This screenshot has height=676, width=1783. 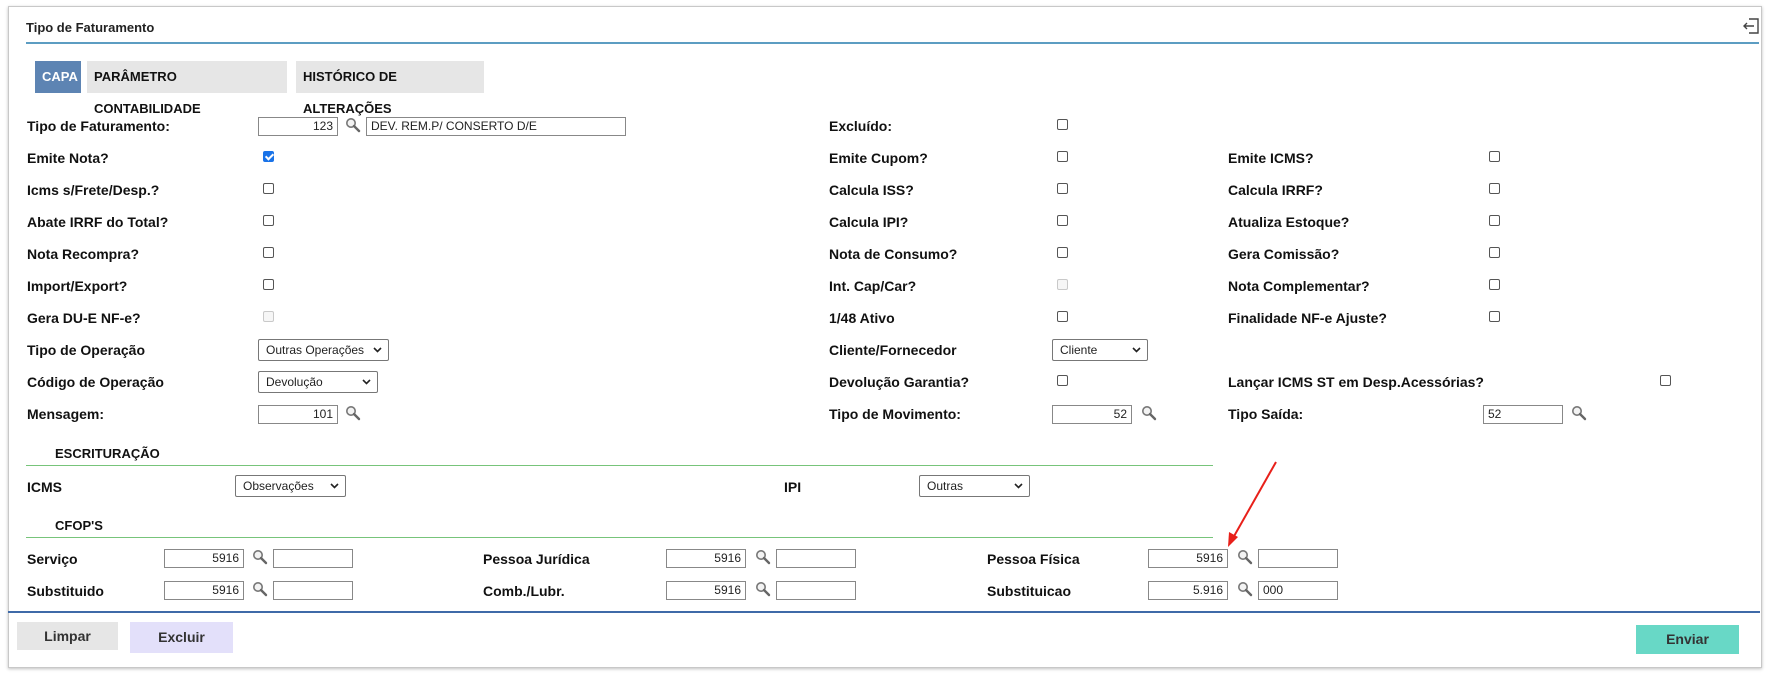 What do you see at coordinates (1665, 380) in the screenshot?
I see `lancar-icms-st-checkbox` at bounding box center [1665, 380].